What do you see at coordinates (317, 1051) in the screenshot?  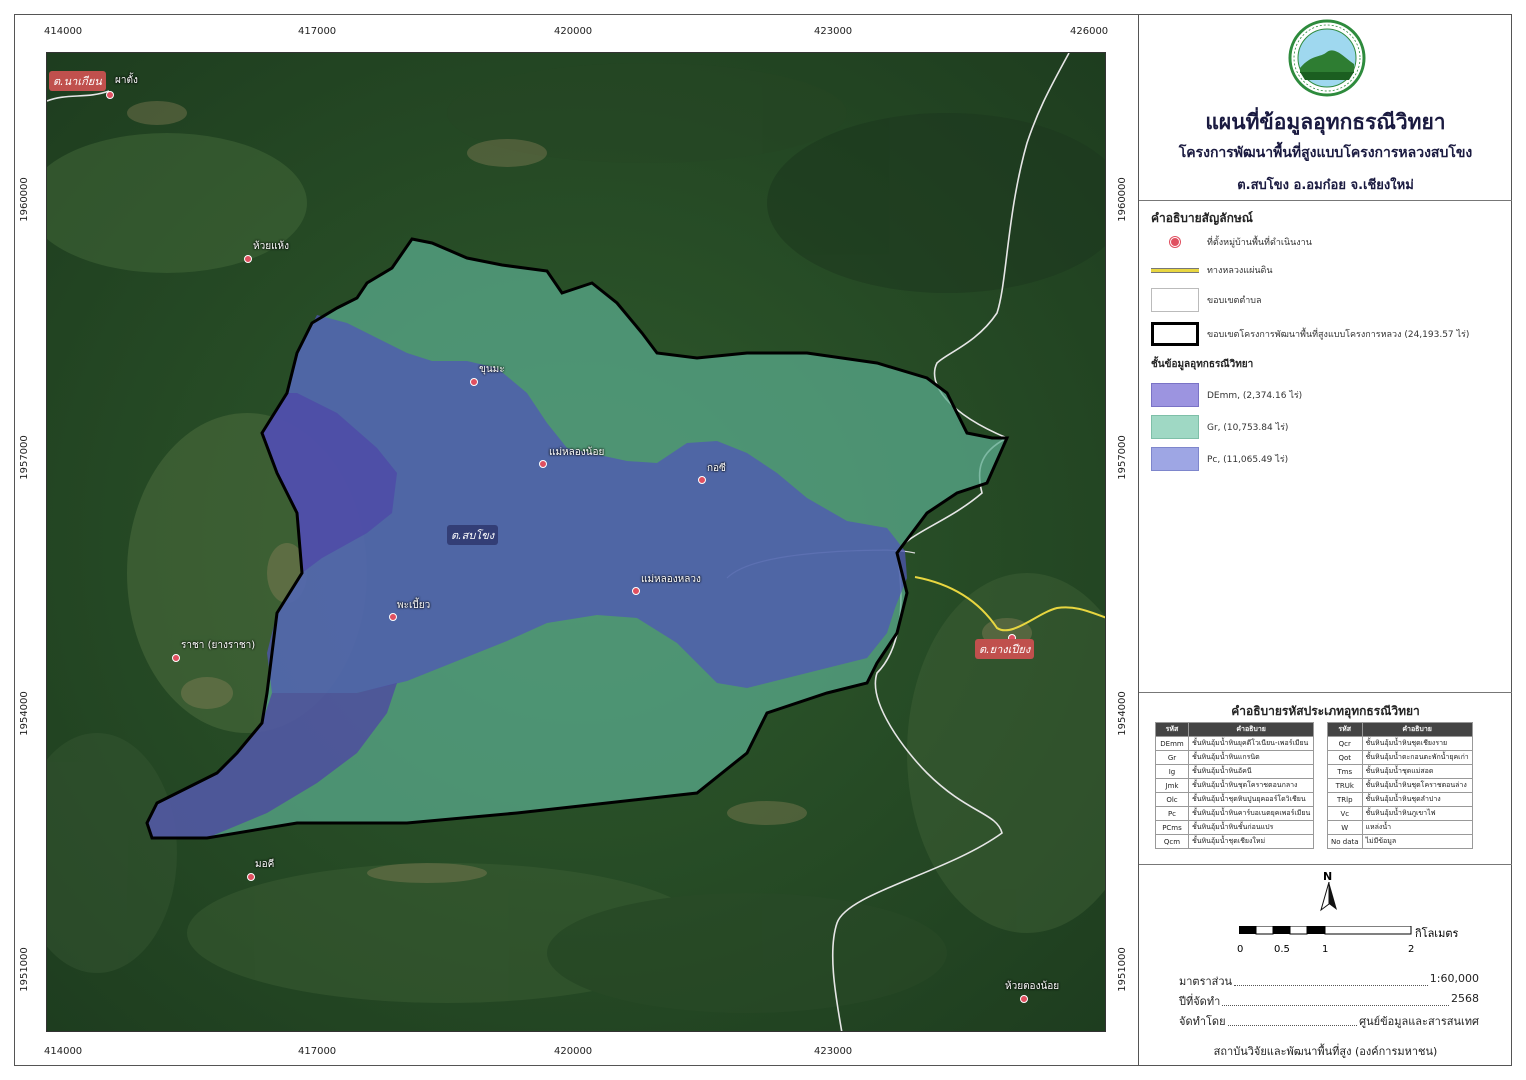 I see `x-tick-bottom: 417000` at bounding box center [317, 1051].